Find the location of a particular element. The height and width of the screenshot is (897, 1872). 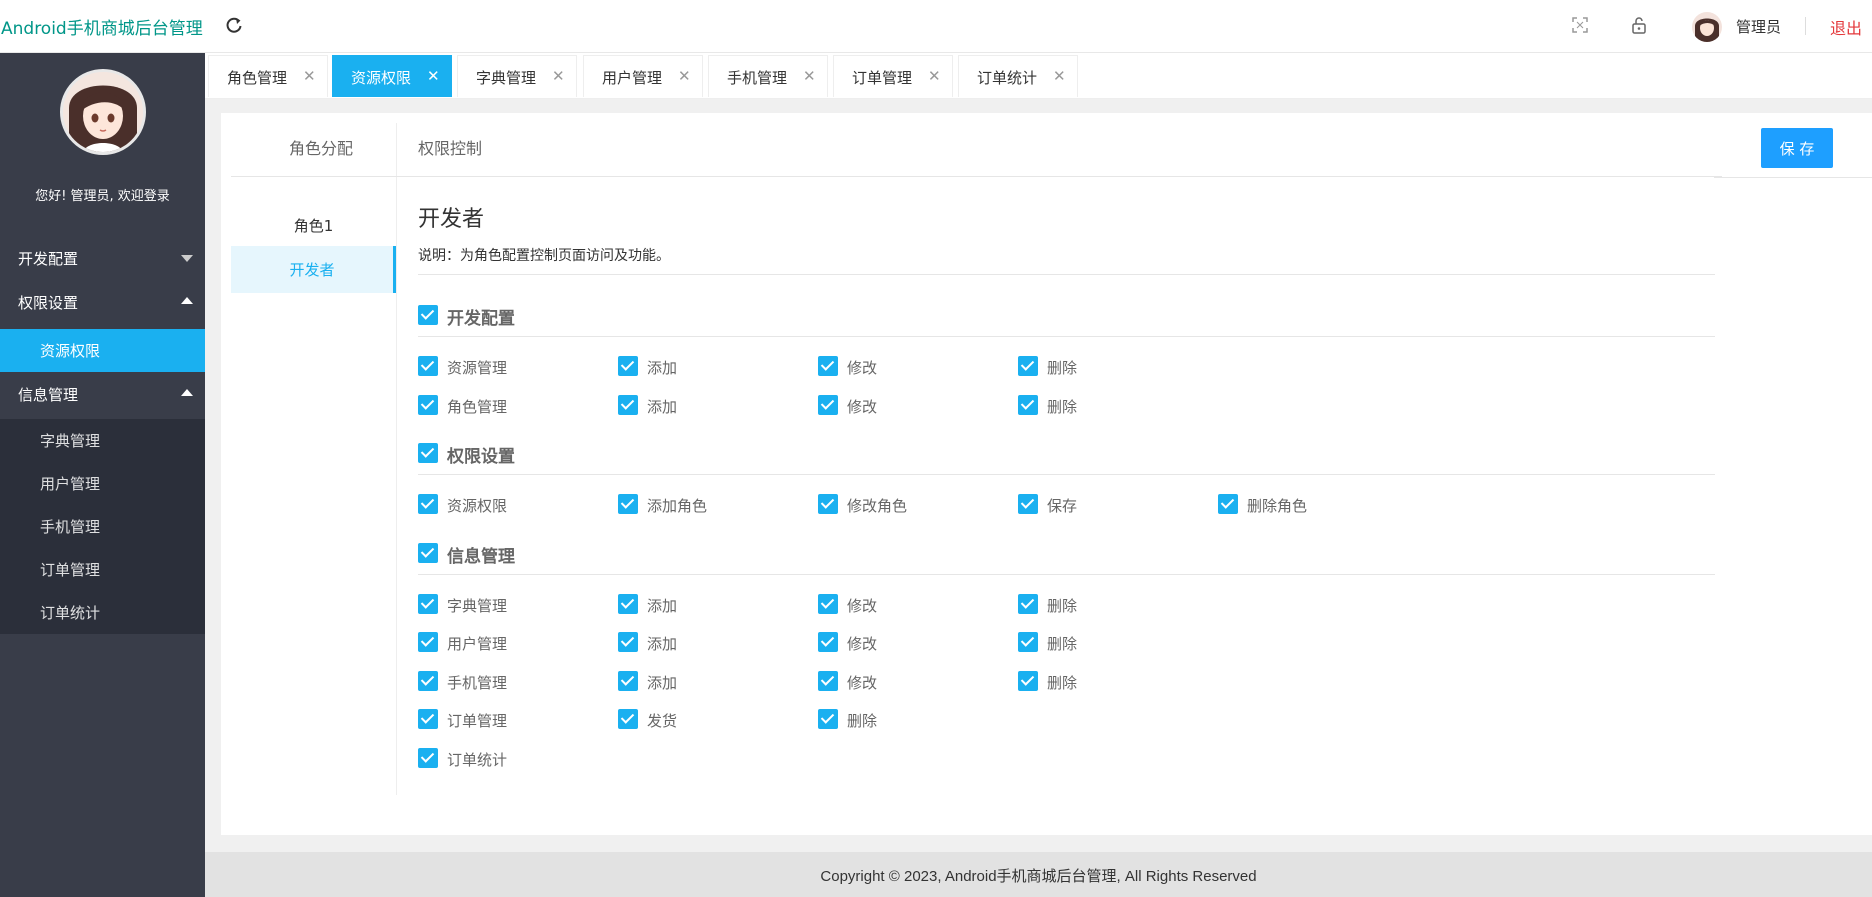

submenu-permission: 资源权限 is located at coordinates (102, 350).